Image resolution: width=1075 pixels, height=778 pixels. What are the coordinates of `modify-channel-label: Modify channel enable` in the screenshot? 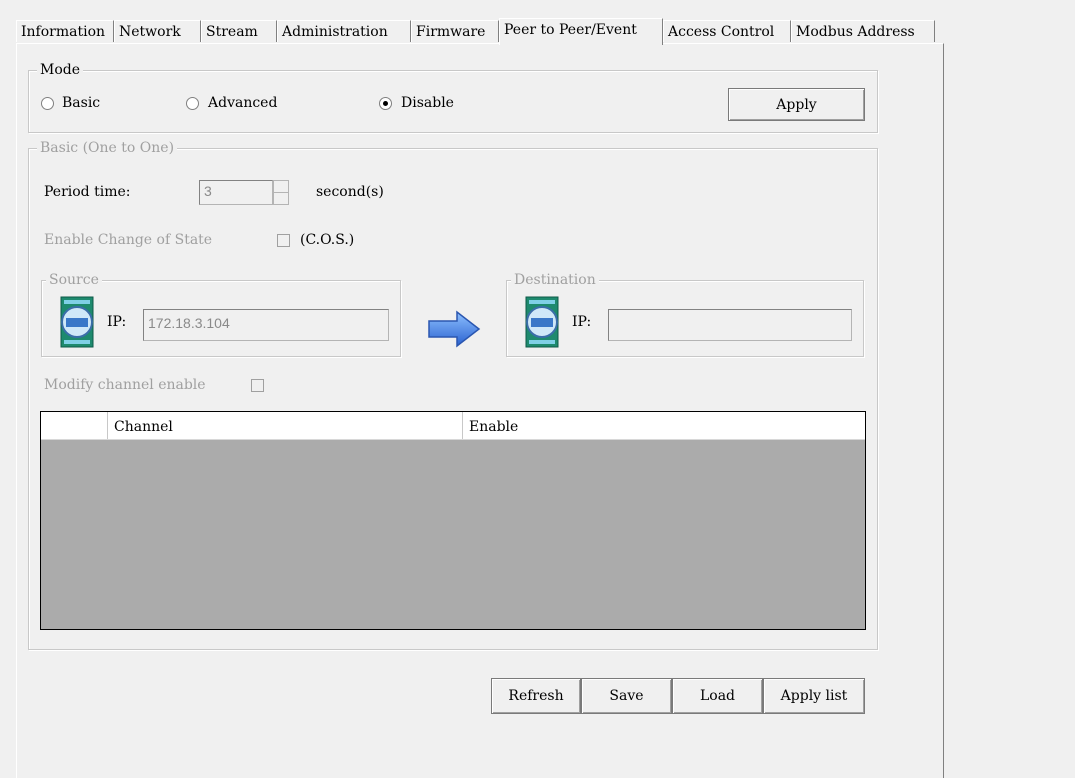 It's located at (125, 385).